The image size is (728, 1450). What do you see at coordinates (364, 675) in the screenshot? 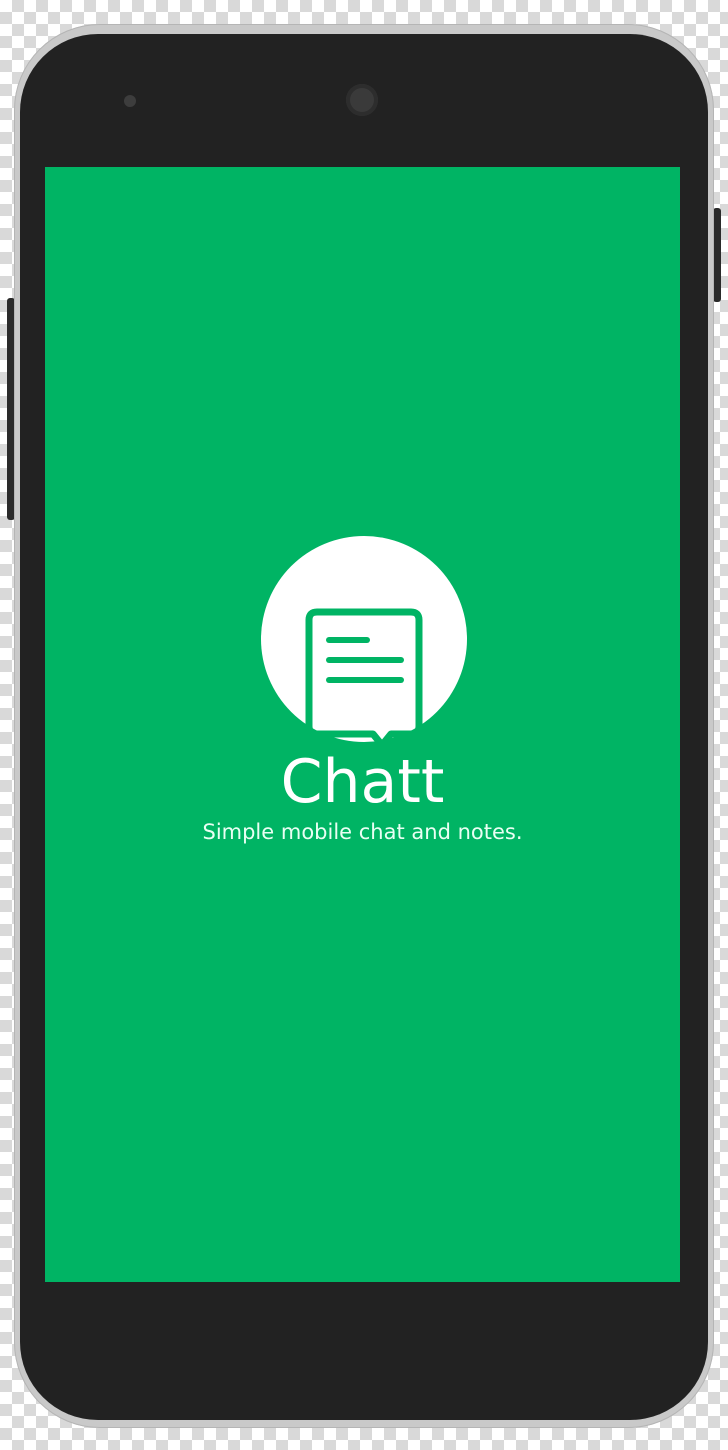
I see `chat-bubble-icon` at bounding box center [364, 675].